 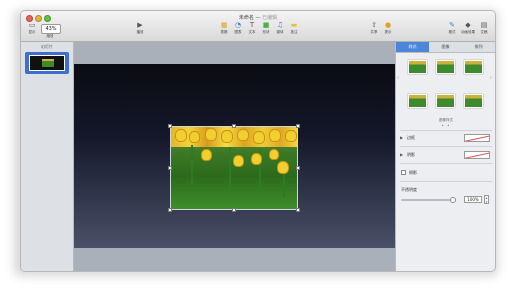 I want to click on reflection-checkbox, so click(x=403, y=172).